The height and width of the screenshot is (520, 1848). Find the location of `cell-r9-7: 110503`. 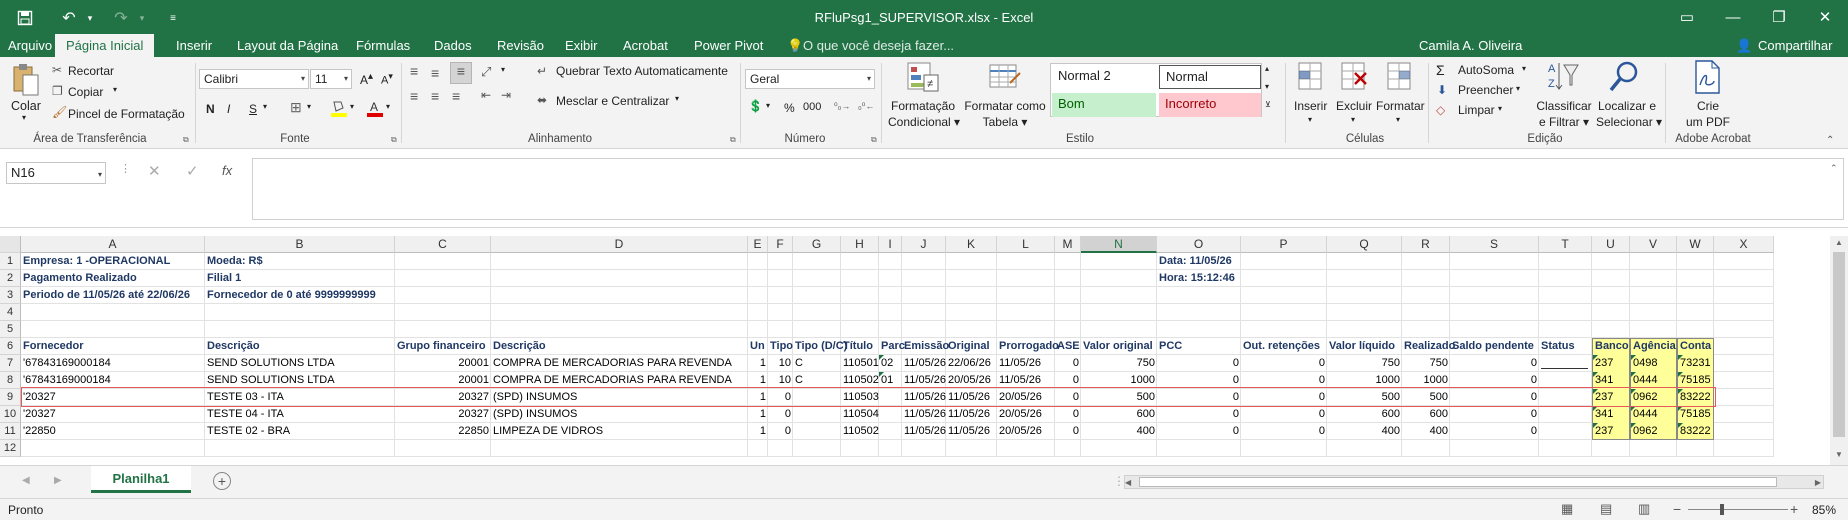

cell-r9-7: 110503 is located at coordinates (860, 397).